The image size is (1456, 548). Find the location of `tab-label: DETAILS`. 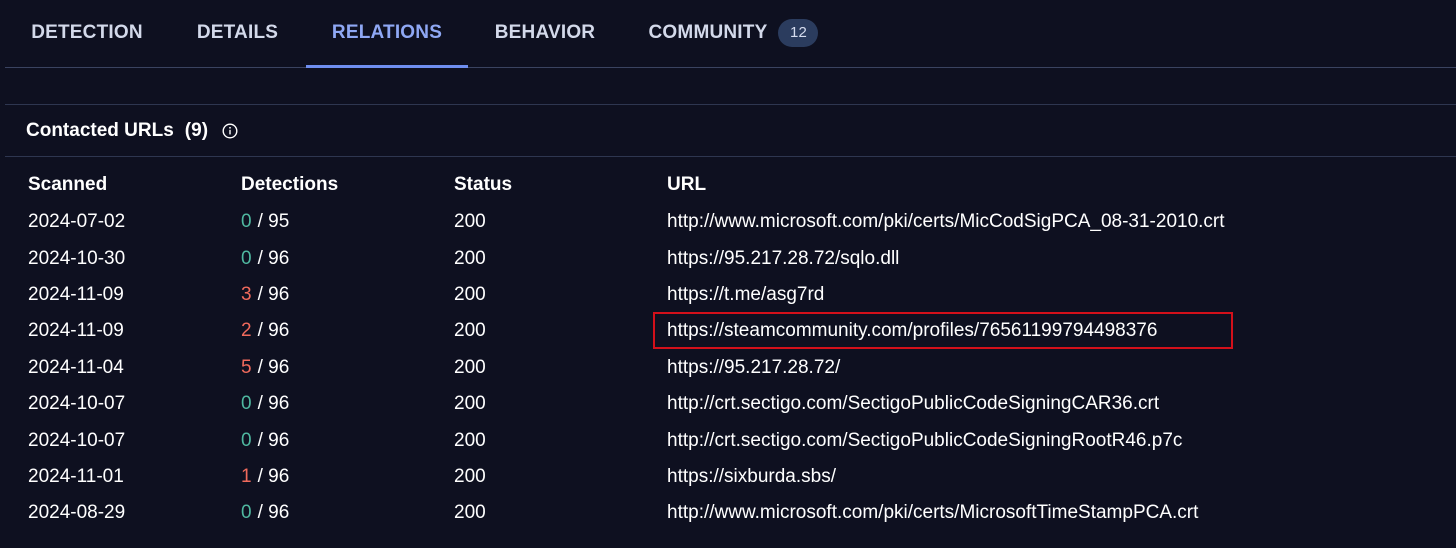

tab-label: DETAILS is located at coordinates (237, 32).